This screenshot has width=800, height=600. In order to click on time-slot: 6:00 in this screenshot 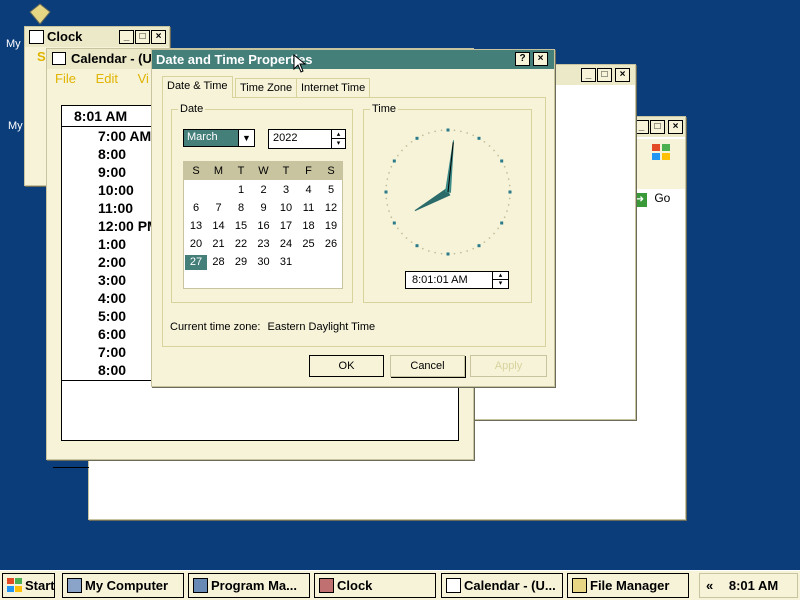, I will do `click(112, 334)`.